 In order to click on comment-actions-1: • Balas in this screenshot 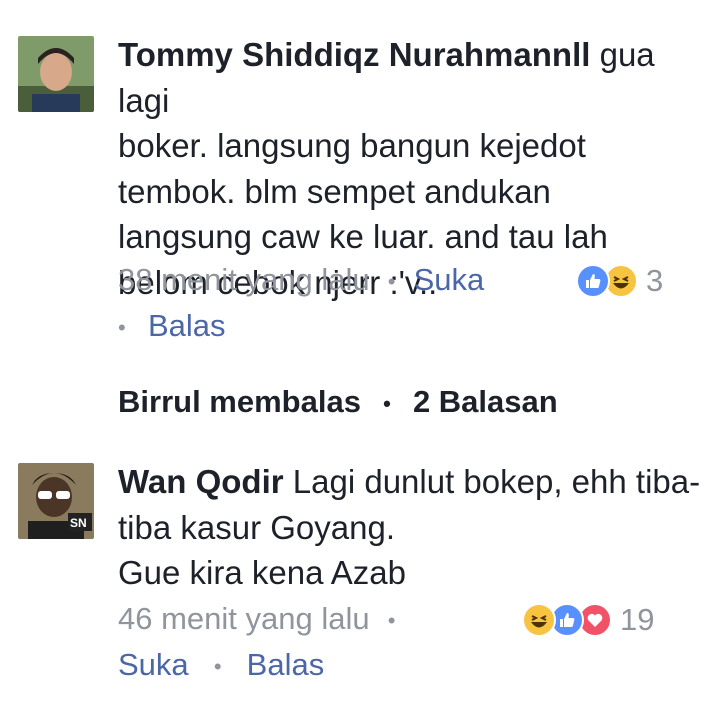, I will do `click(172, 326)`.